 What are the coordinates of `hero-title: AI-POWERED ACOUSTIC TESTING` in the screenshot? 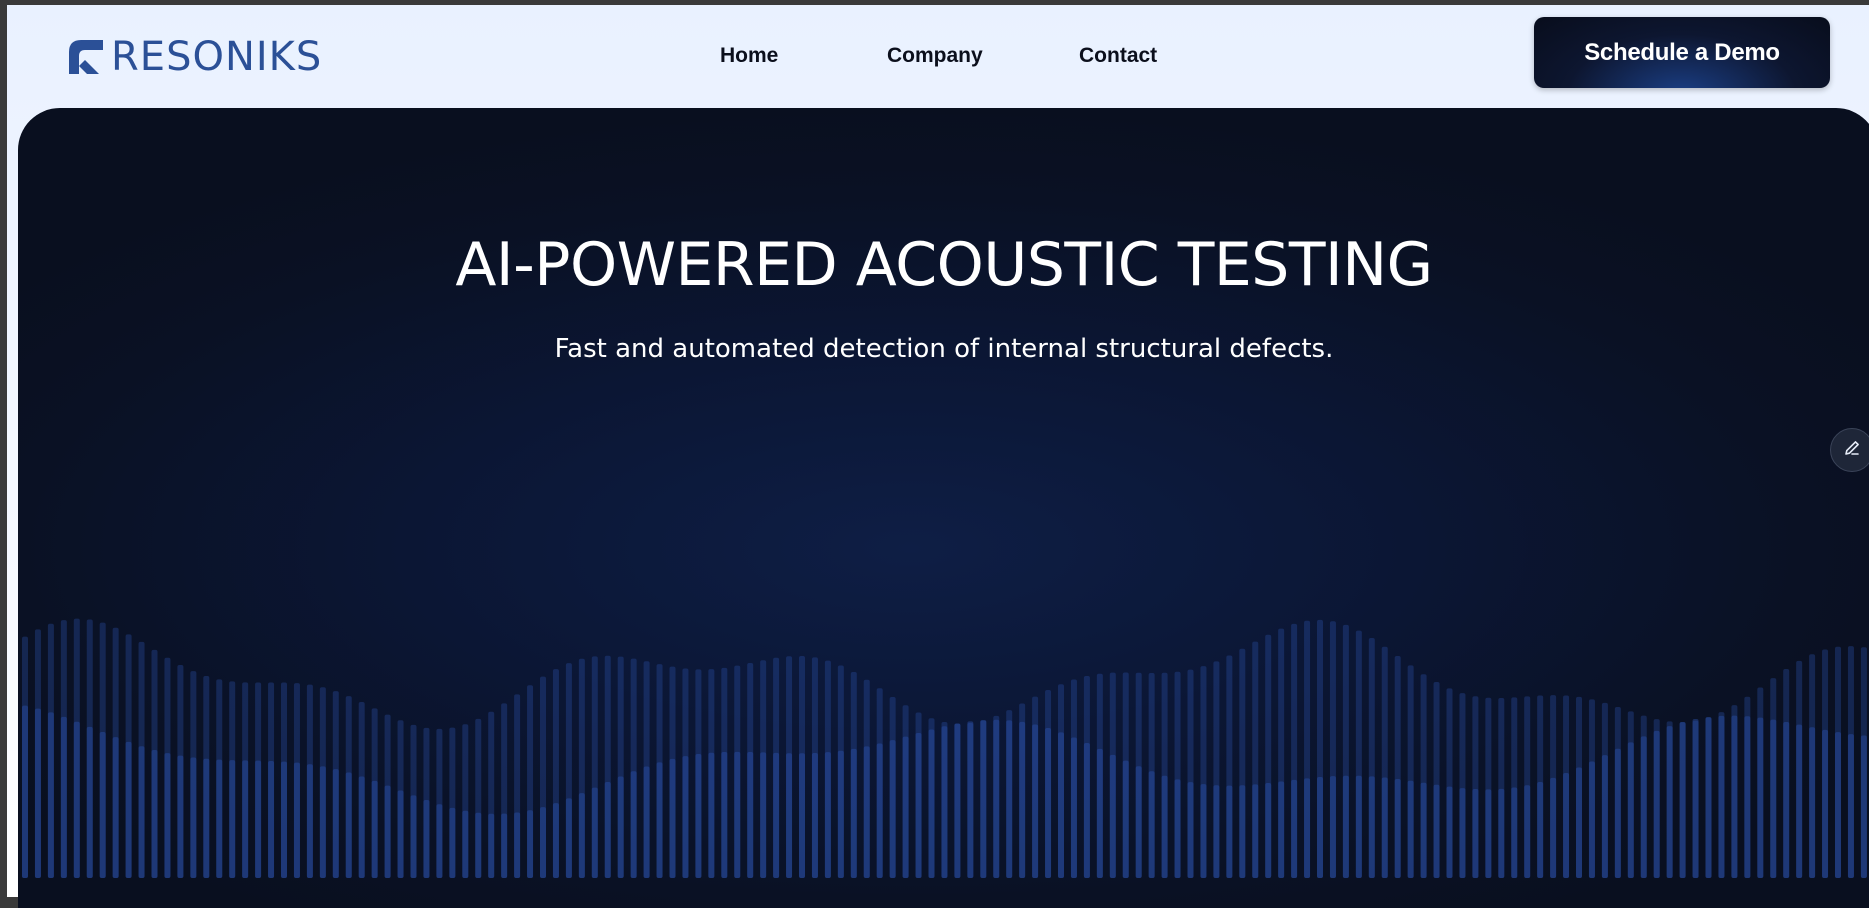 It's located at (944, 265).